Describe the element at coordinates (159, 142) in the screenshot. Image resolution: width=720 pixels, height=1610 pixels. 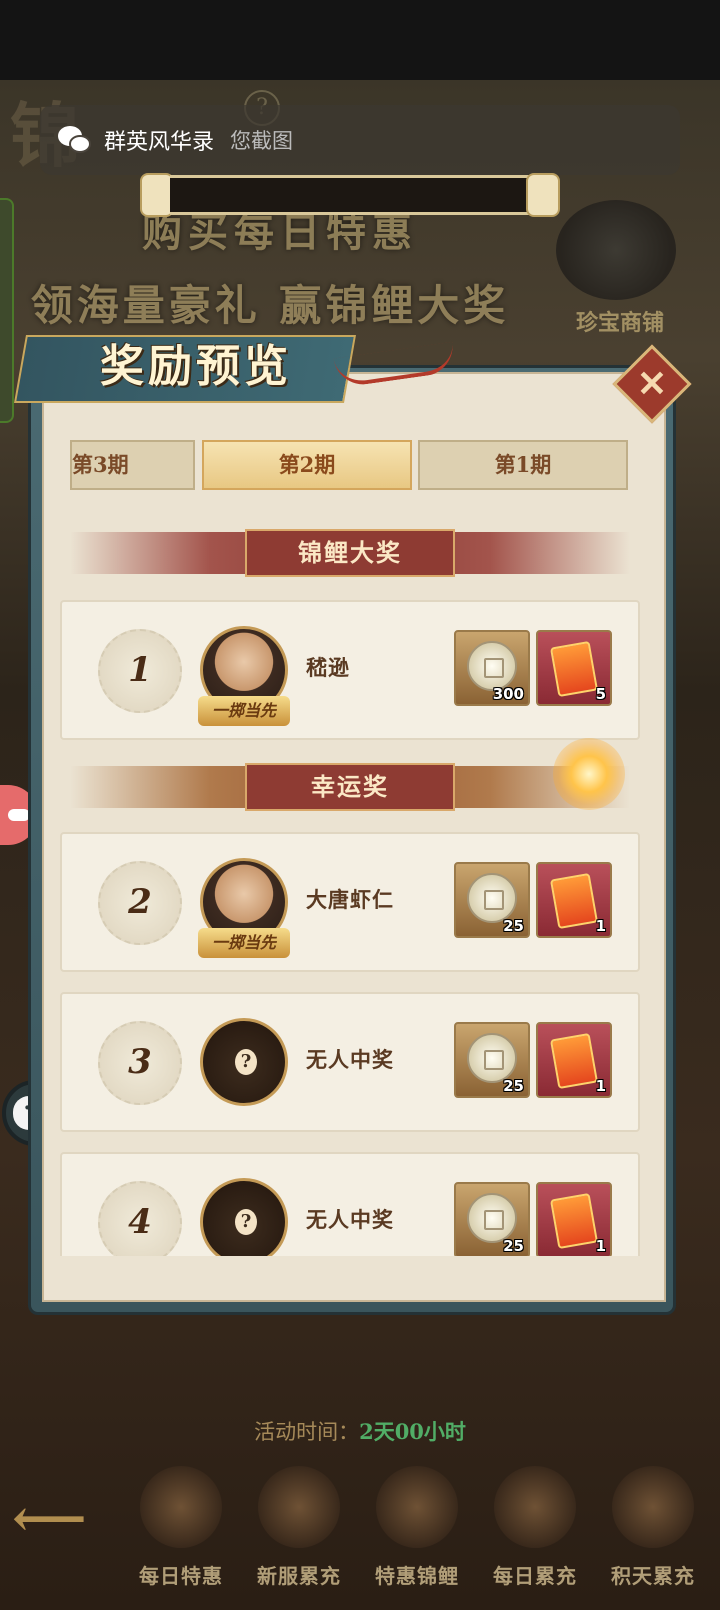
I see `share-app-name: 群英风华录` at that location.